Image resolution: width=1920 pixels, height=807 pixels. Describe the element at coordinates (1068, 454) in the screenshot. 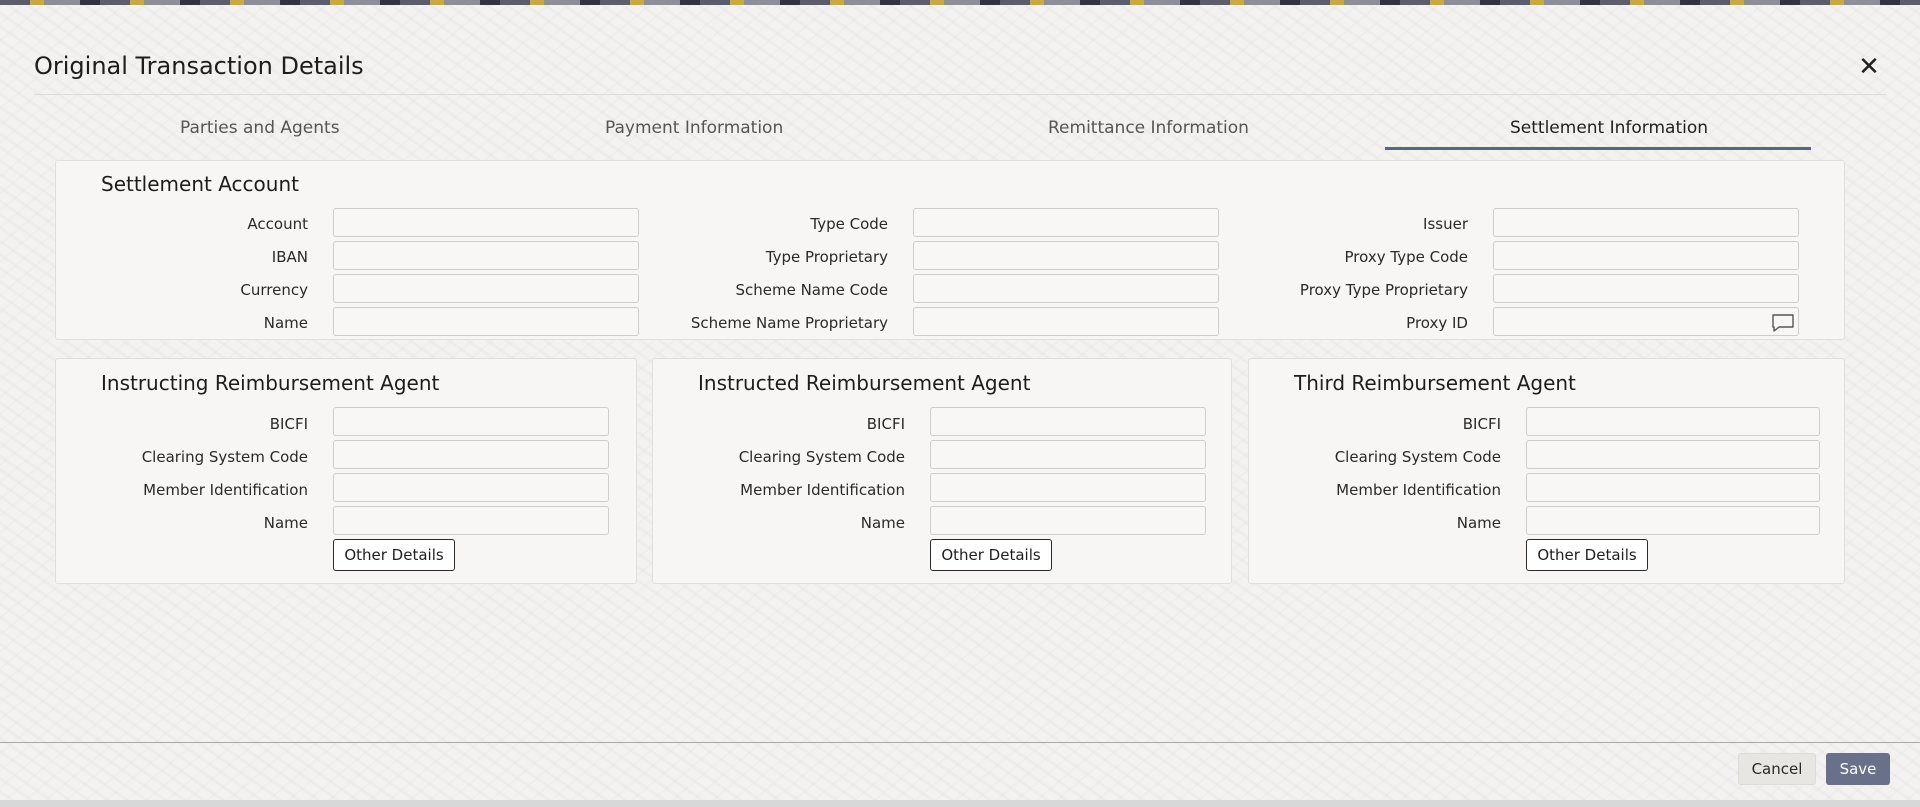

I see `instructed-clearing-system-code-input` at that location.